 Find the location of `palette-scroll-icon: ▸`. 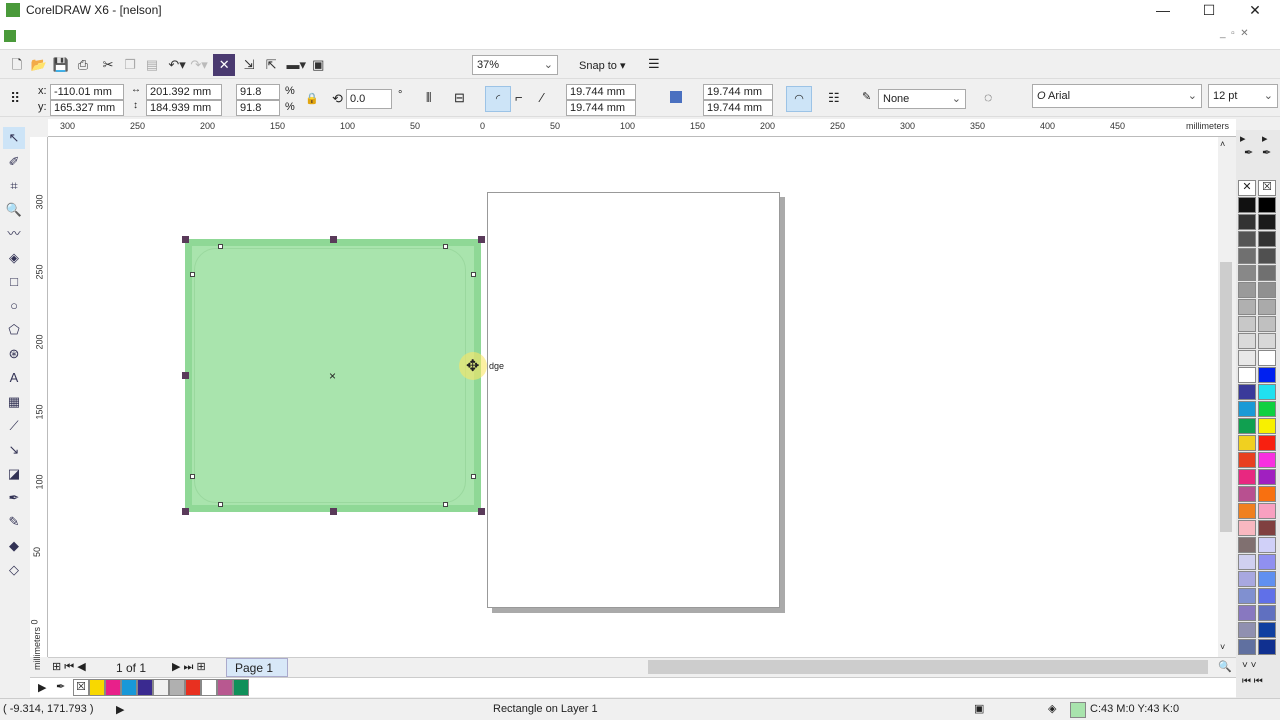

palette-scroll-icon: ▸ is located at coordinates (1243, 138).